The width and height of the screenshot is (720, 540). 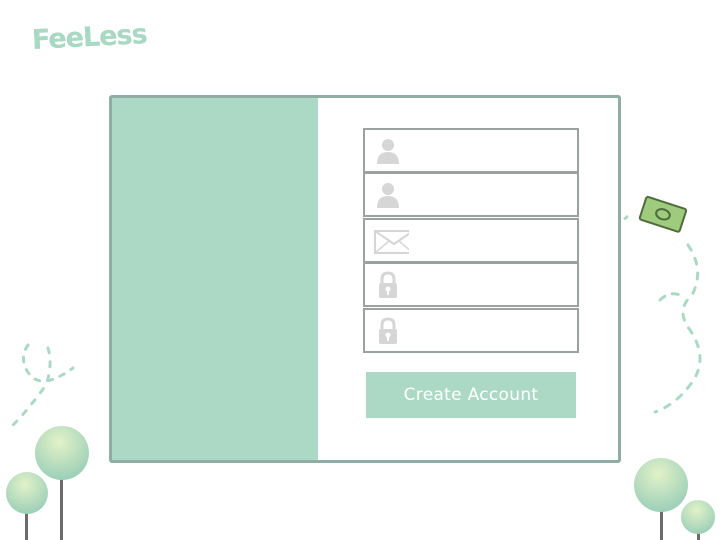 I want to click on envelope-icon, so click(x=391, y=242).